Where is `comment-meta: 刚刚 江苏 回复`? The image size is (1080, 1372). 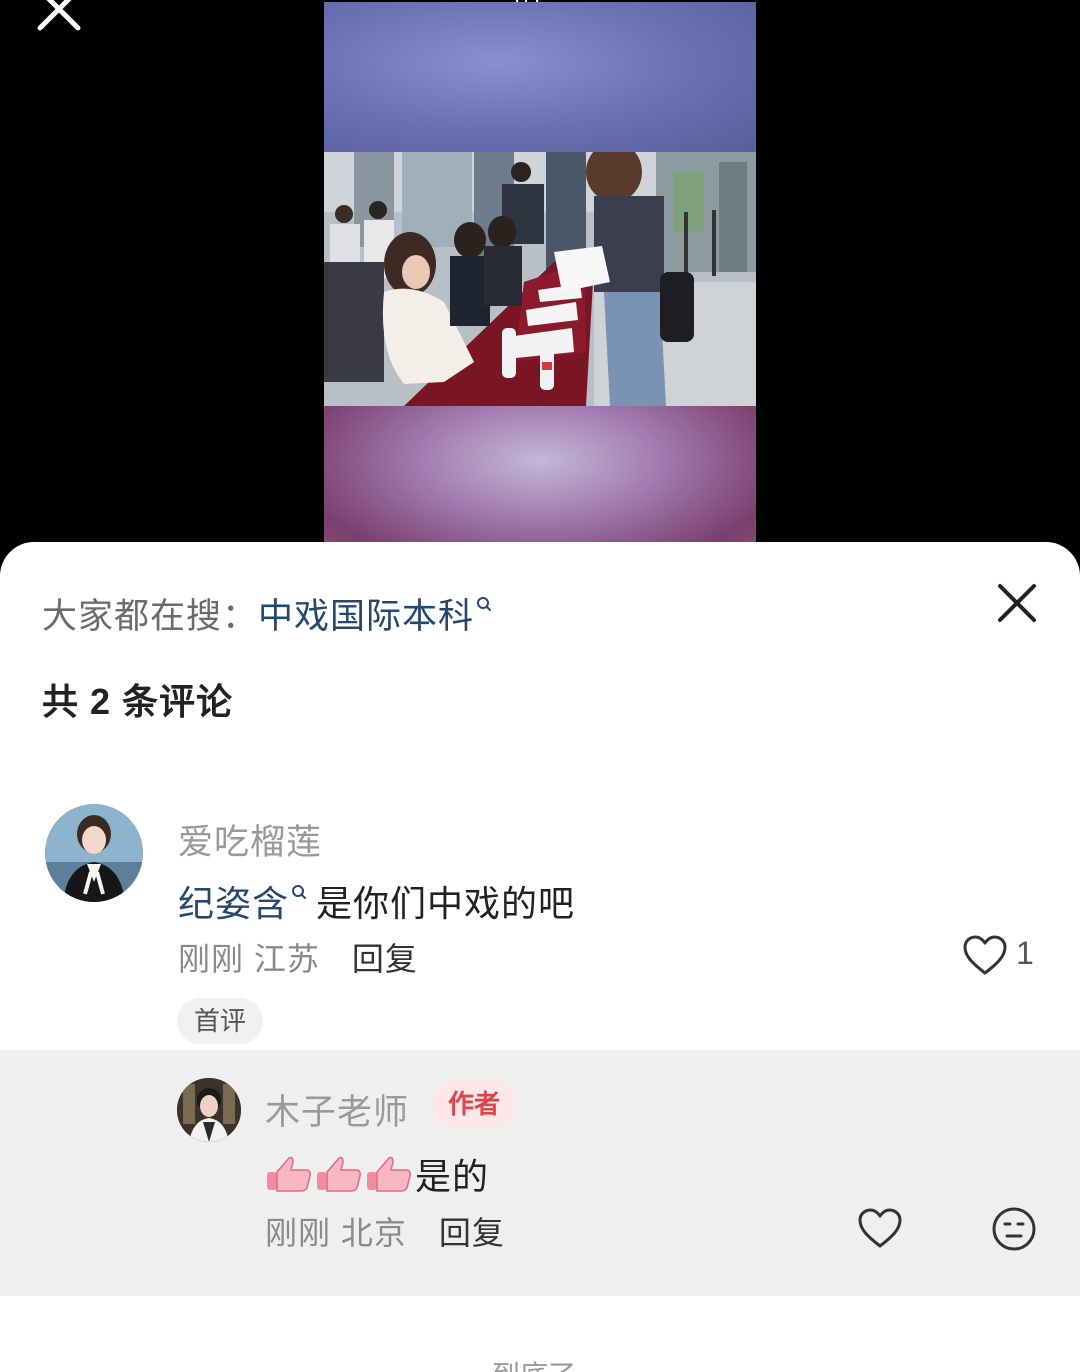
comment-meta: 刚刚 江苏 回复 is located at coordinates (298, 957).